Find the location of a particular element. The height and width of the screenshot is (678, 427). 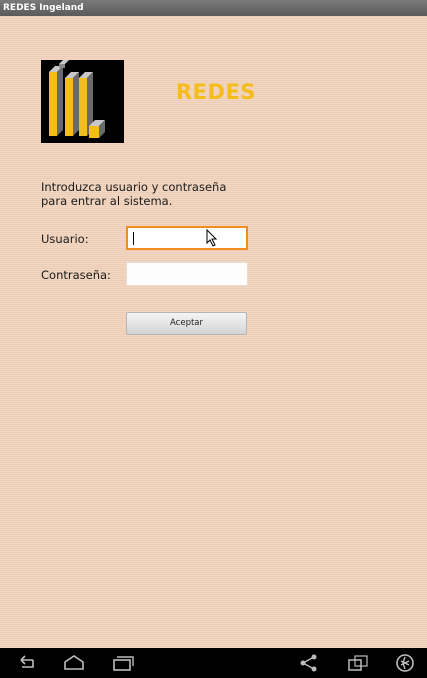

username-field is located at coordinates (187, 238).